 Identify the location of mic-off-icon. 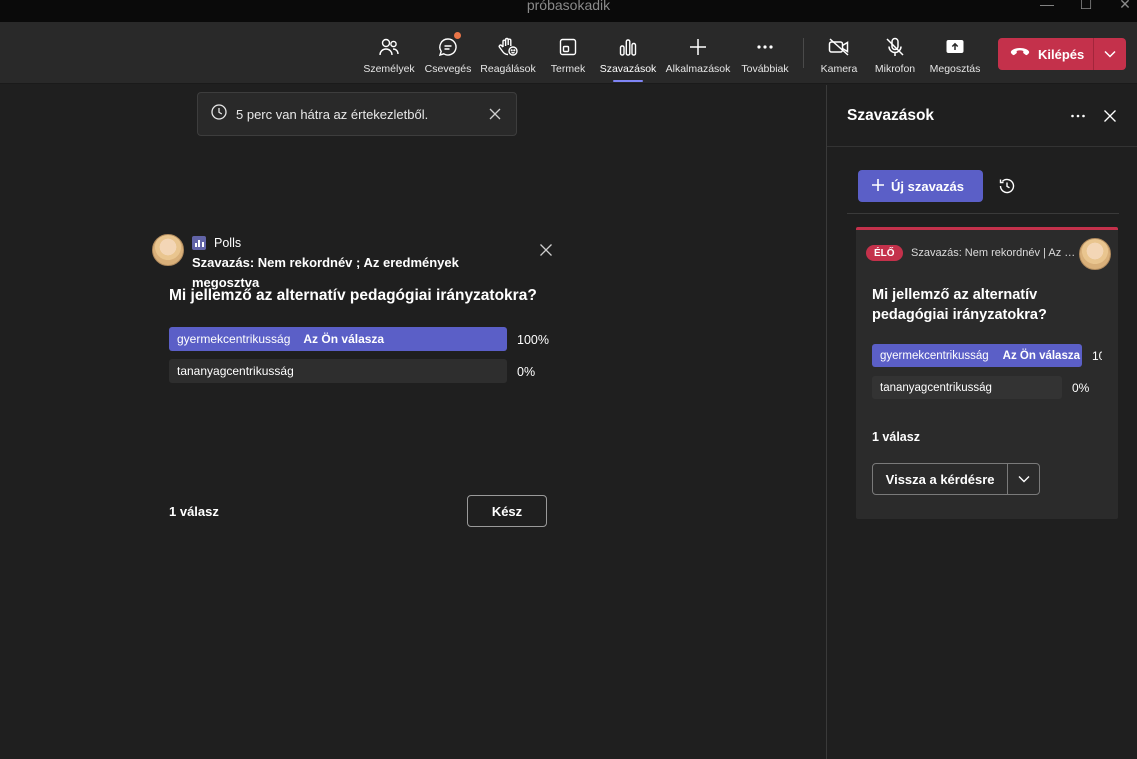
(895, 47).